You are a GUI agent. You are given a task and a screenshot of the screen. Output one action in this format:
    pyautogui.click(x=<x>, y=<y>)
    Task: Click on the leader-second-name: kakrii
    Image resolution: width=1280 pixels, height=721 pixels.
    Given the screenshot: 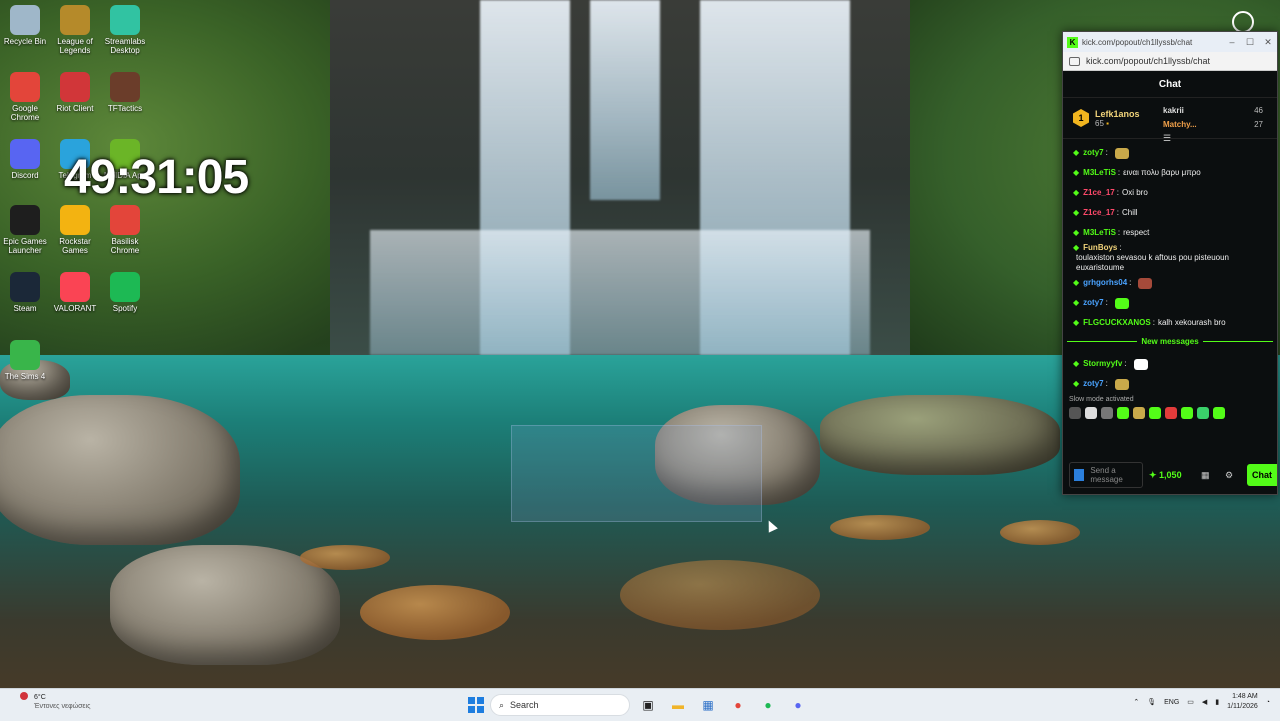 What is the action you would take?
    pyautogui.click(x=1208, y=111)
    